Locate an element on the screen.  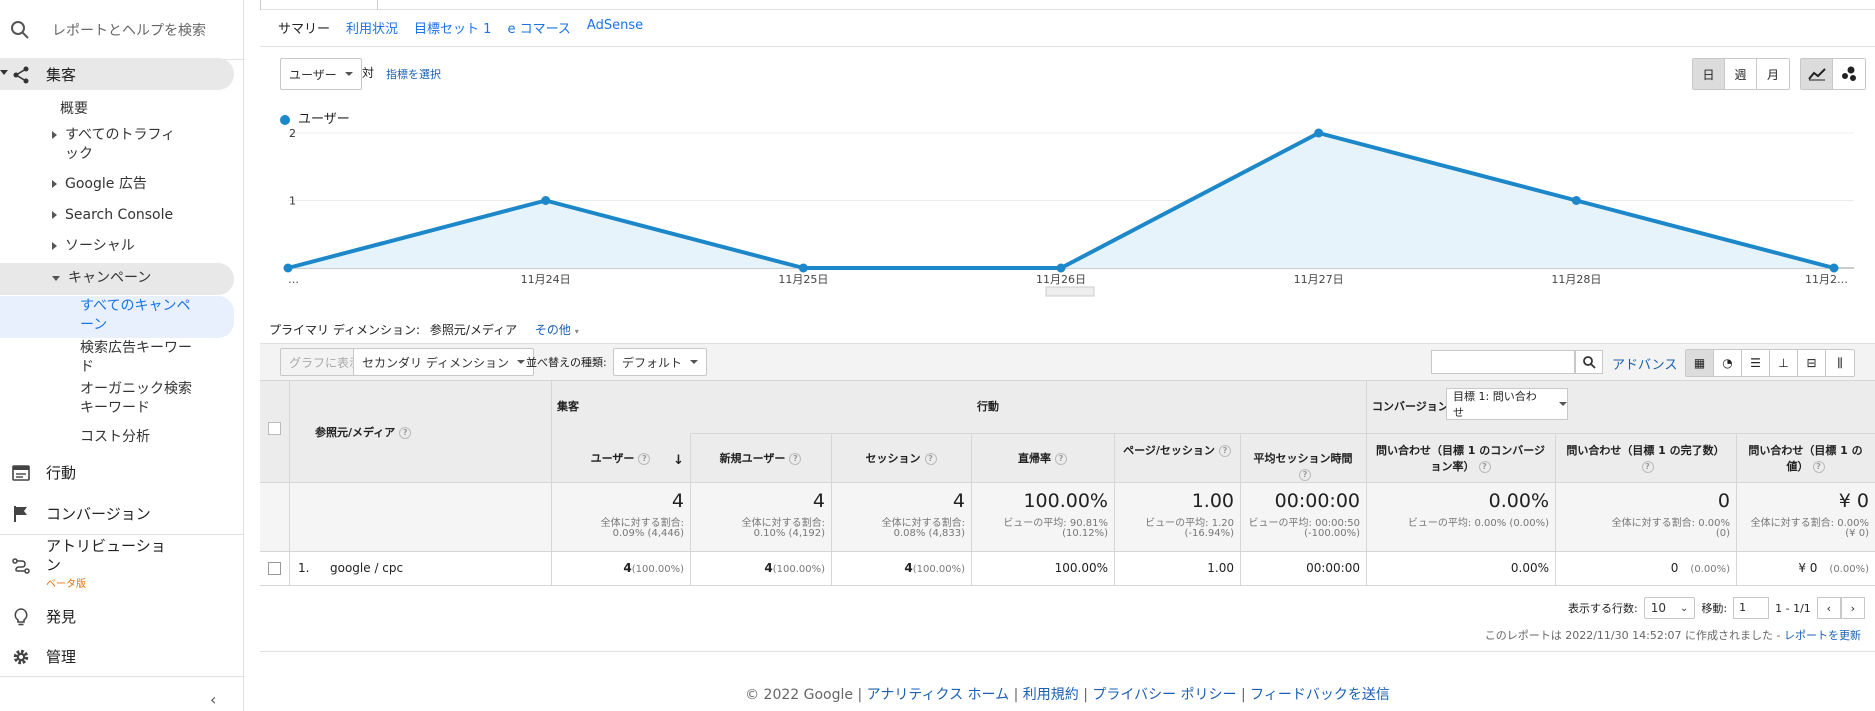
search-icon is located at coordinates (1589, 362).